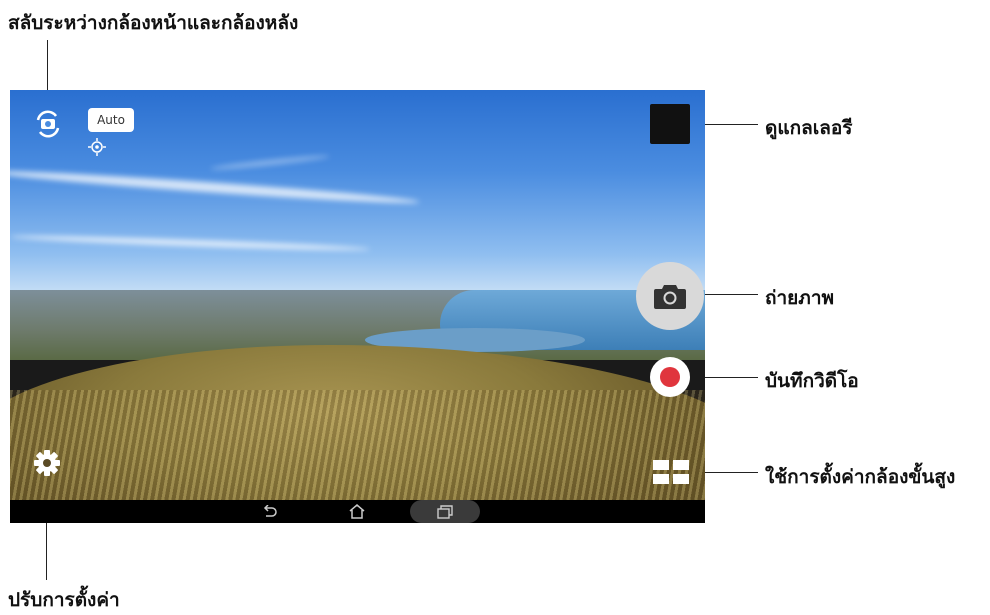  Describe the element at coordinates (445, 511) in the screenshot. I see `recent-apps-icon` at that location.